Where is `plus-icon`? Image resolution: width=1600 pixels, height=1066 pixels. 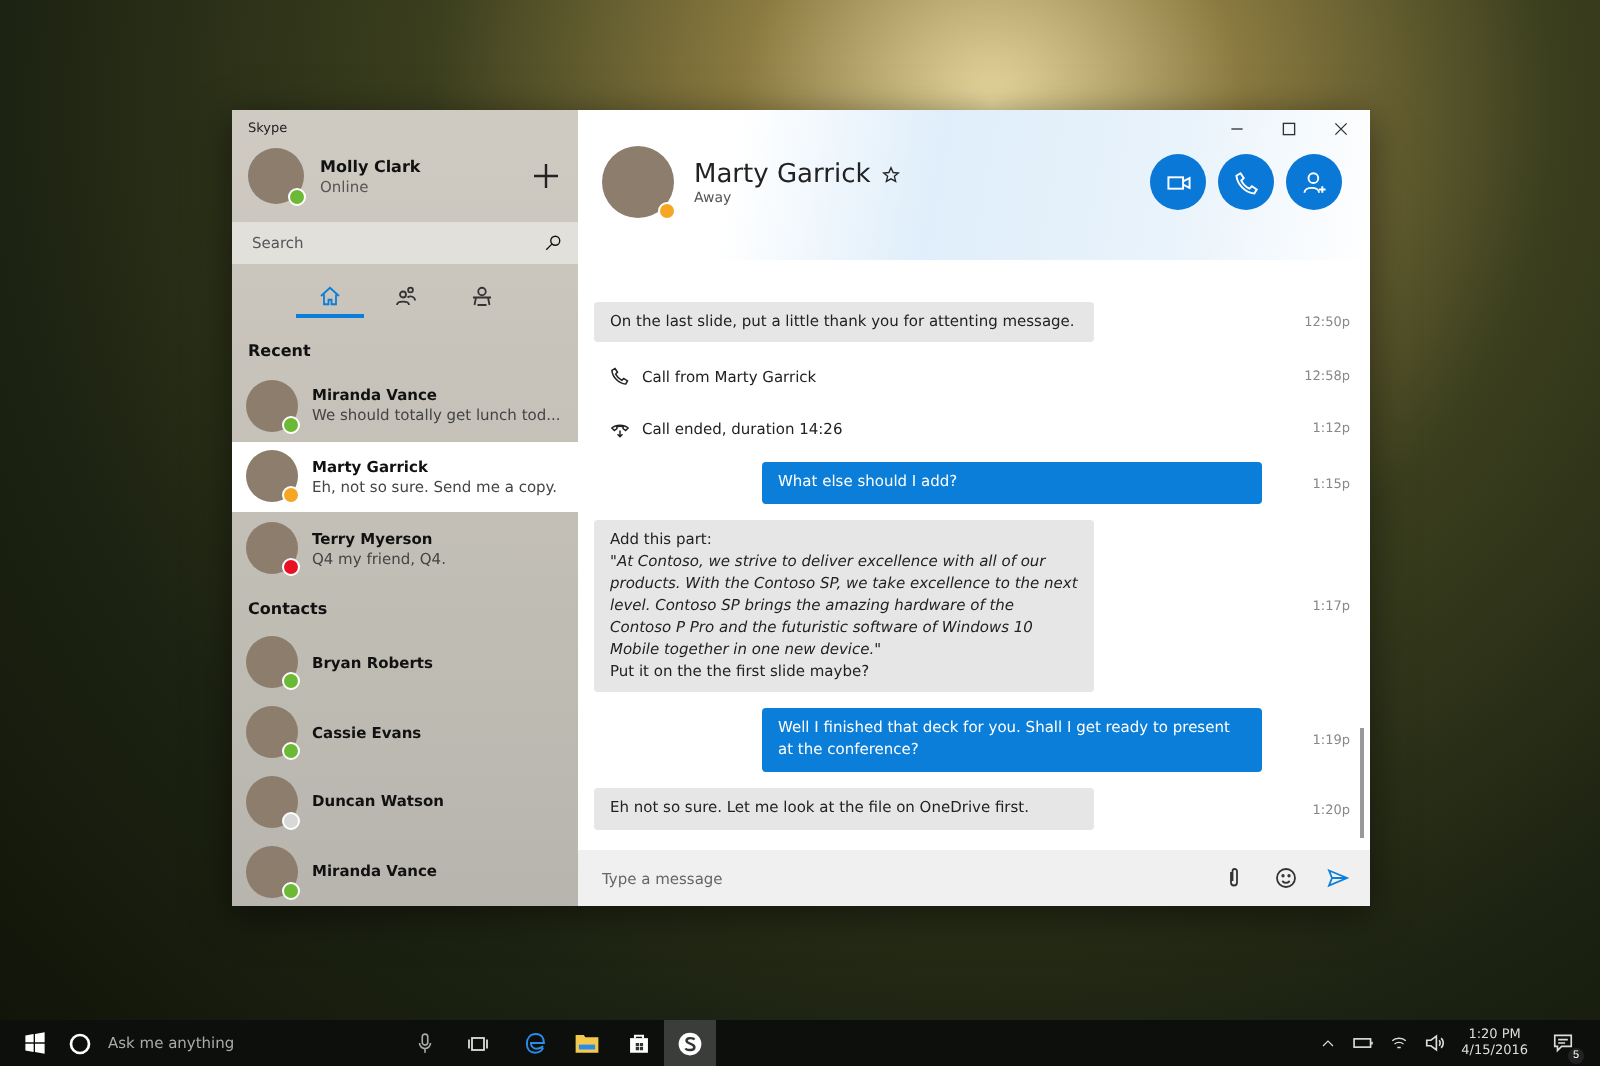 plus-icon is located at coordinates (546, 176).